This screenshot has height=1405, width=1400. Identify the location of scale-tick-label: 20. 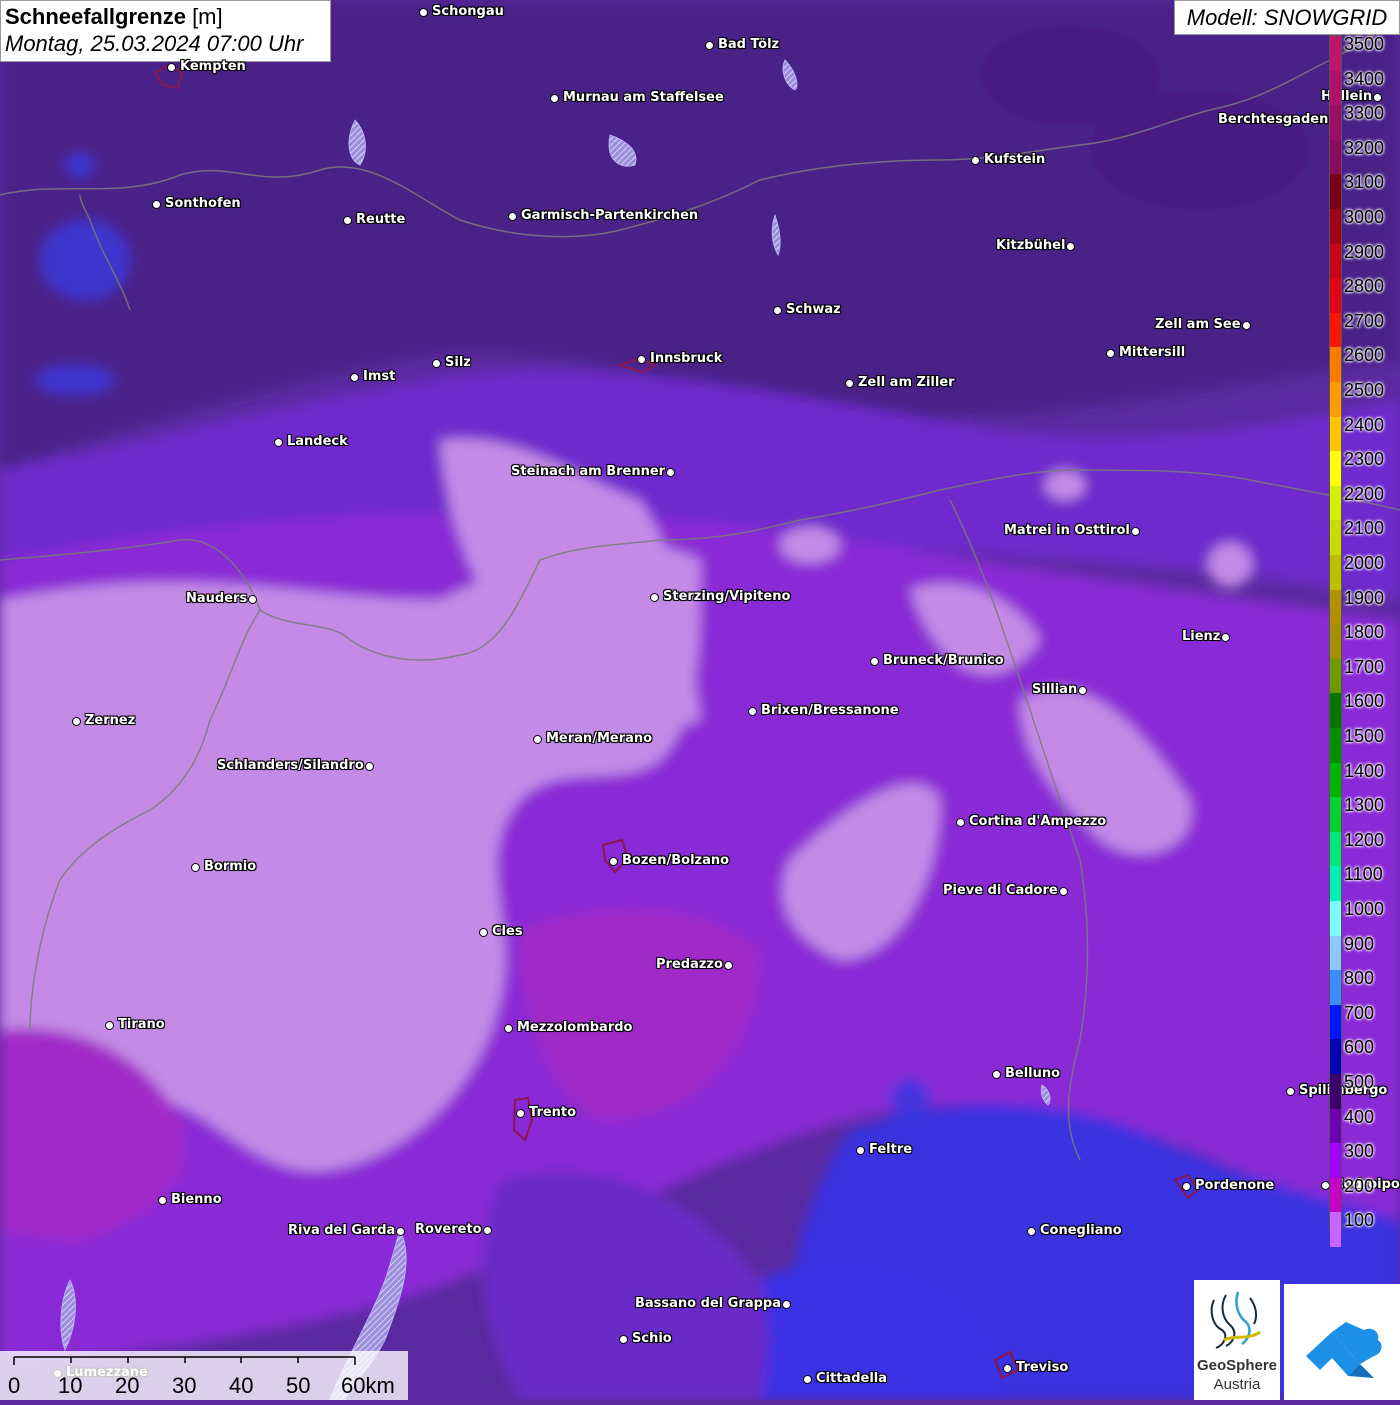
(127, 1385).